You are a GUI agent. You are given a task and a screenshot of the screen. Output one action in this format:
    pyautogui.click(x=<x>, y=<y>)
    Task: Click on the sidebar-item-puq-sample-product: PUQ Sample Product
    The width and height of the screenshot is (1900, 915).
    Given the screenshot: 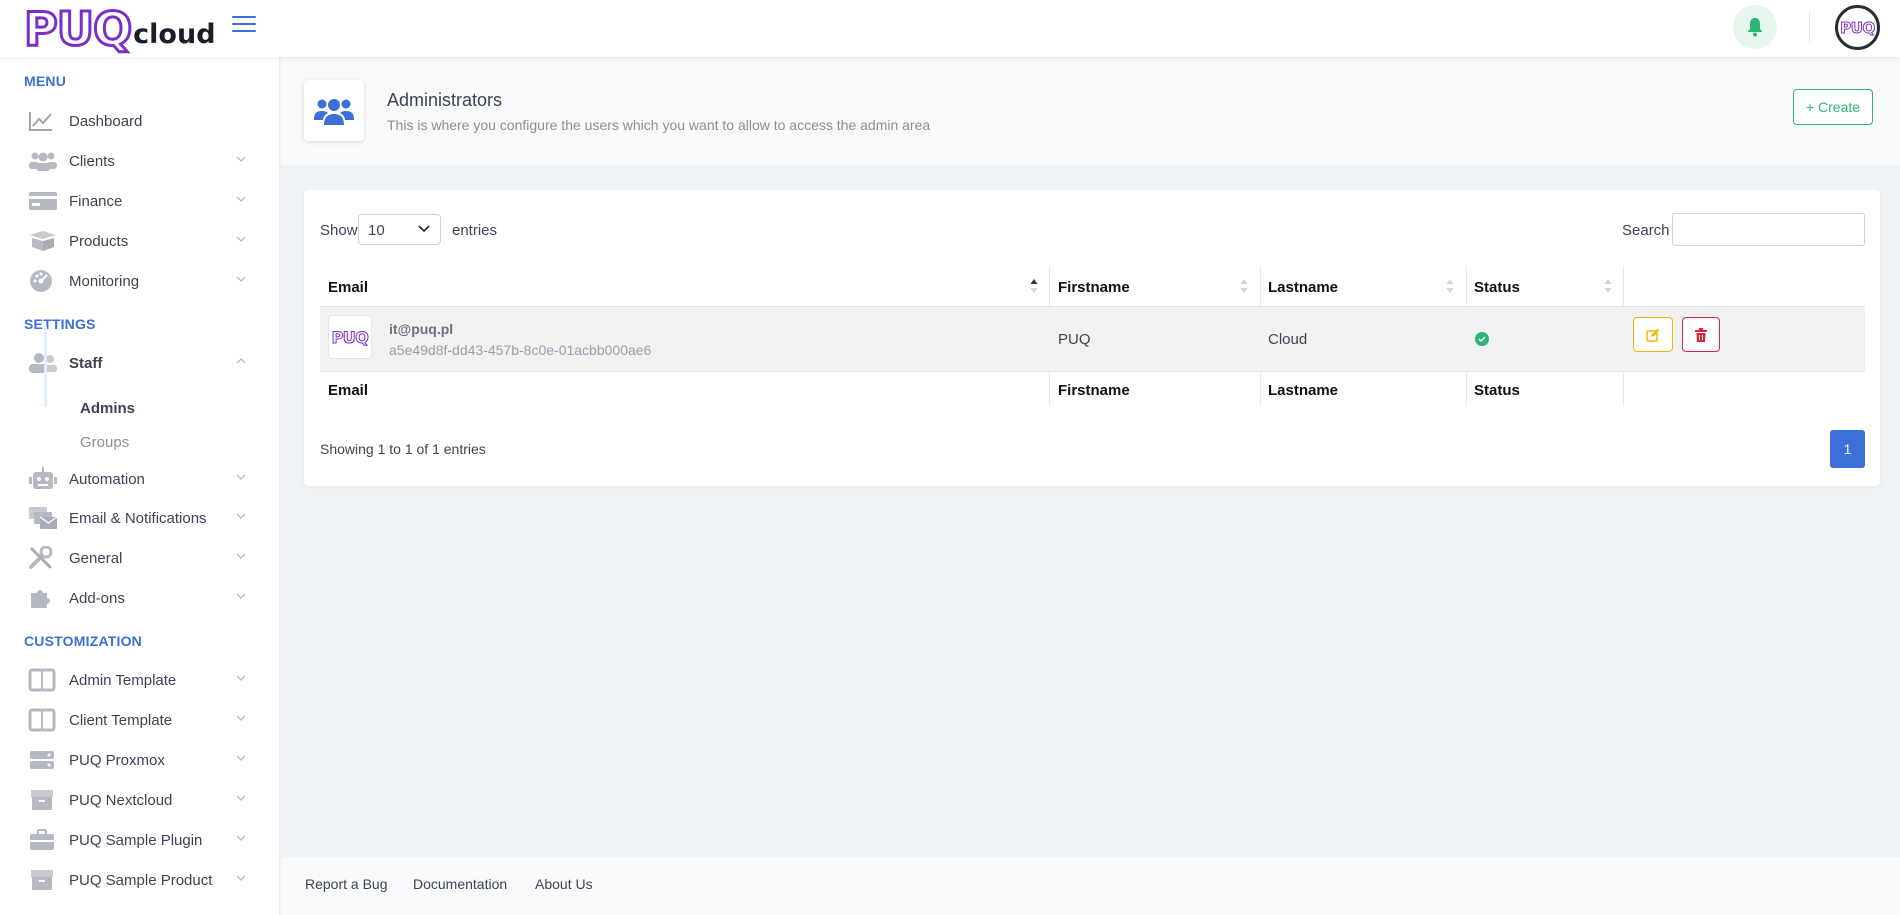 What is the action you would take?
    pyautogui.click(x=139, y=880)
    